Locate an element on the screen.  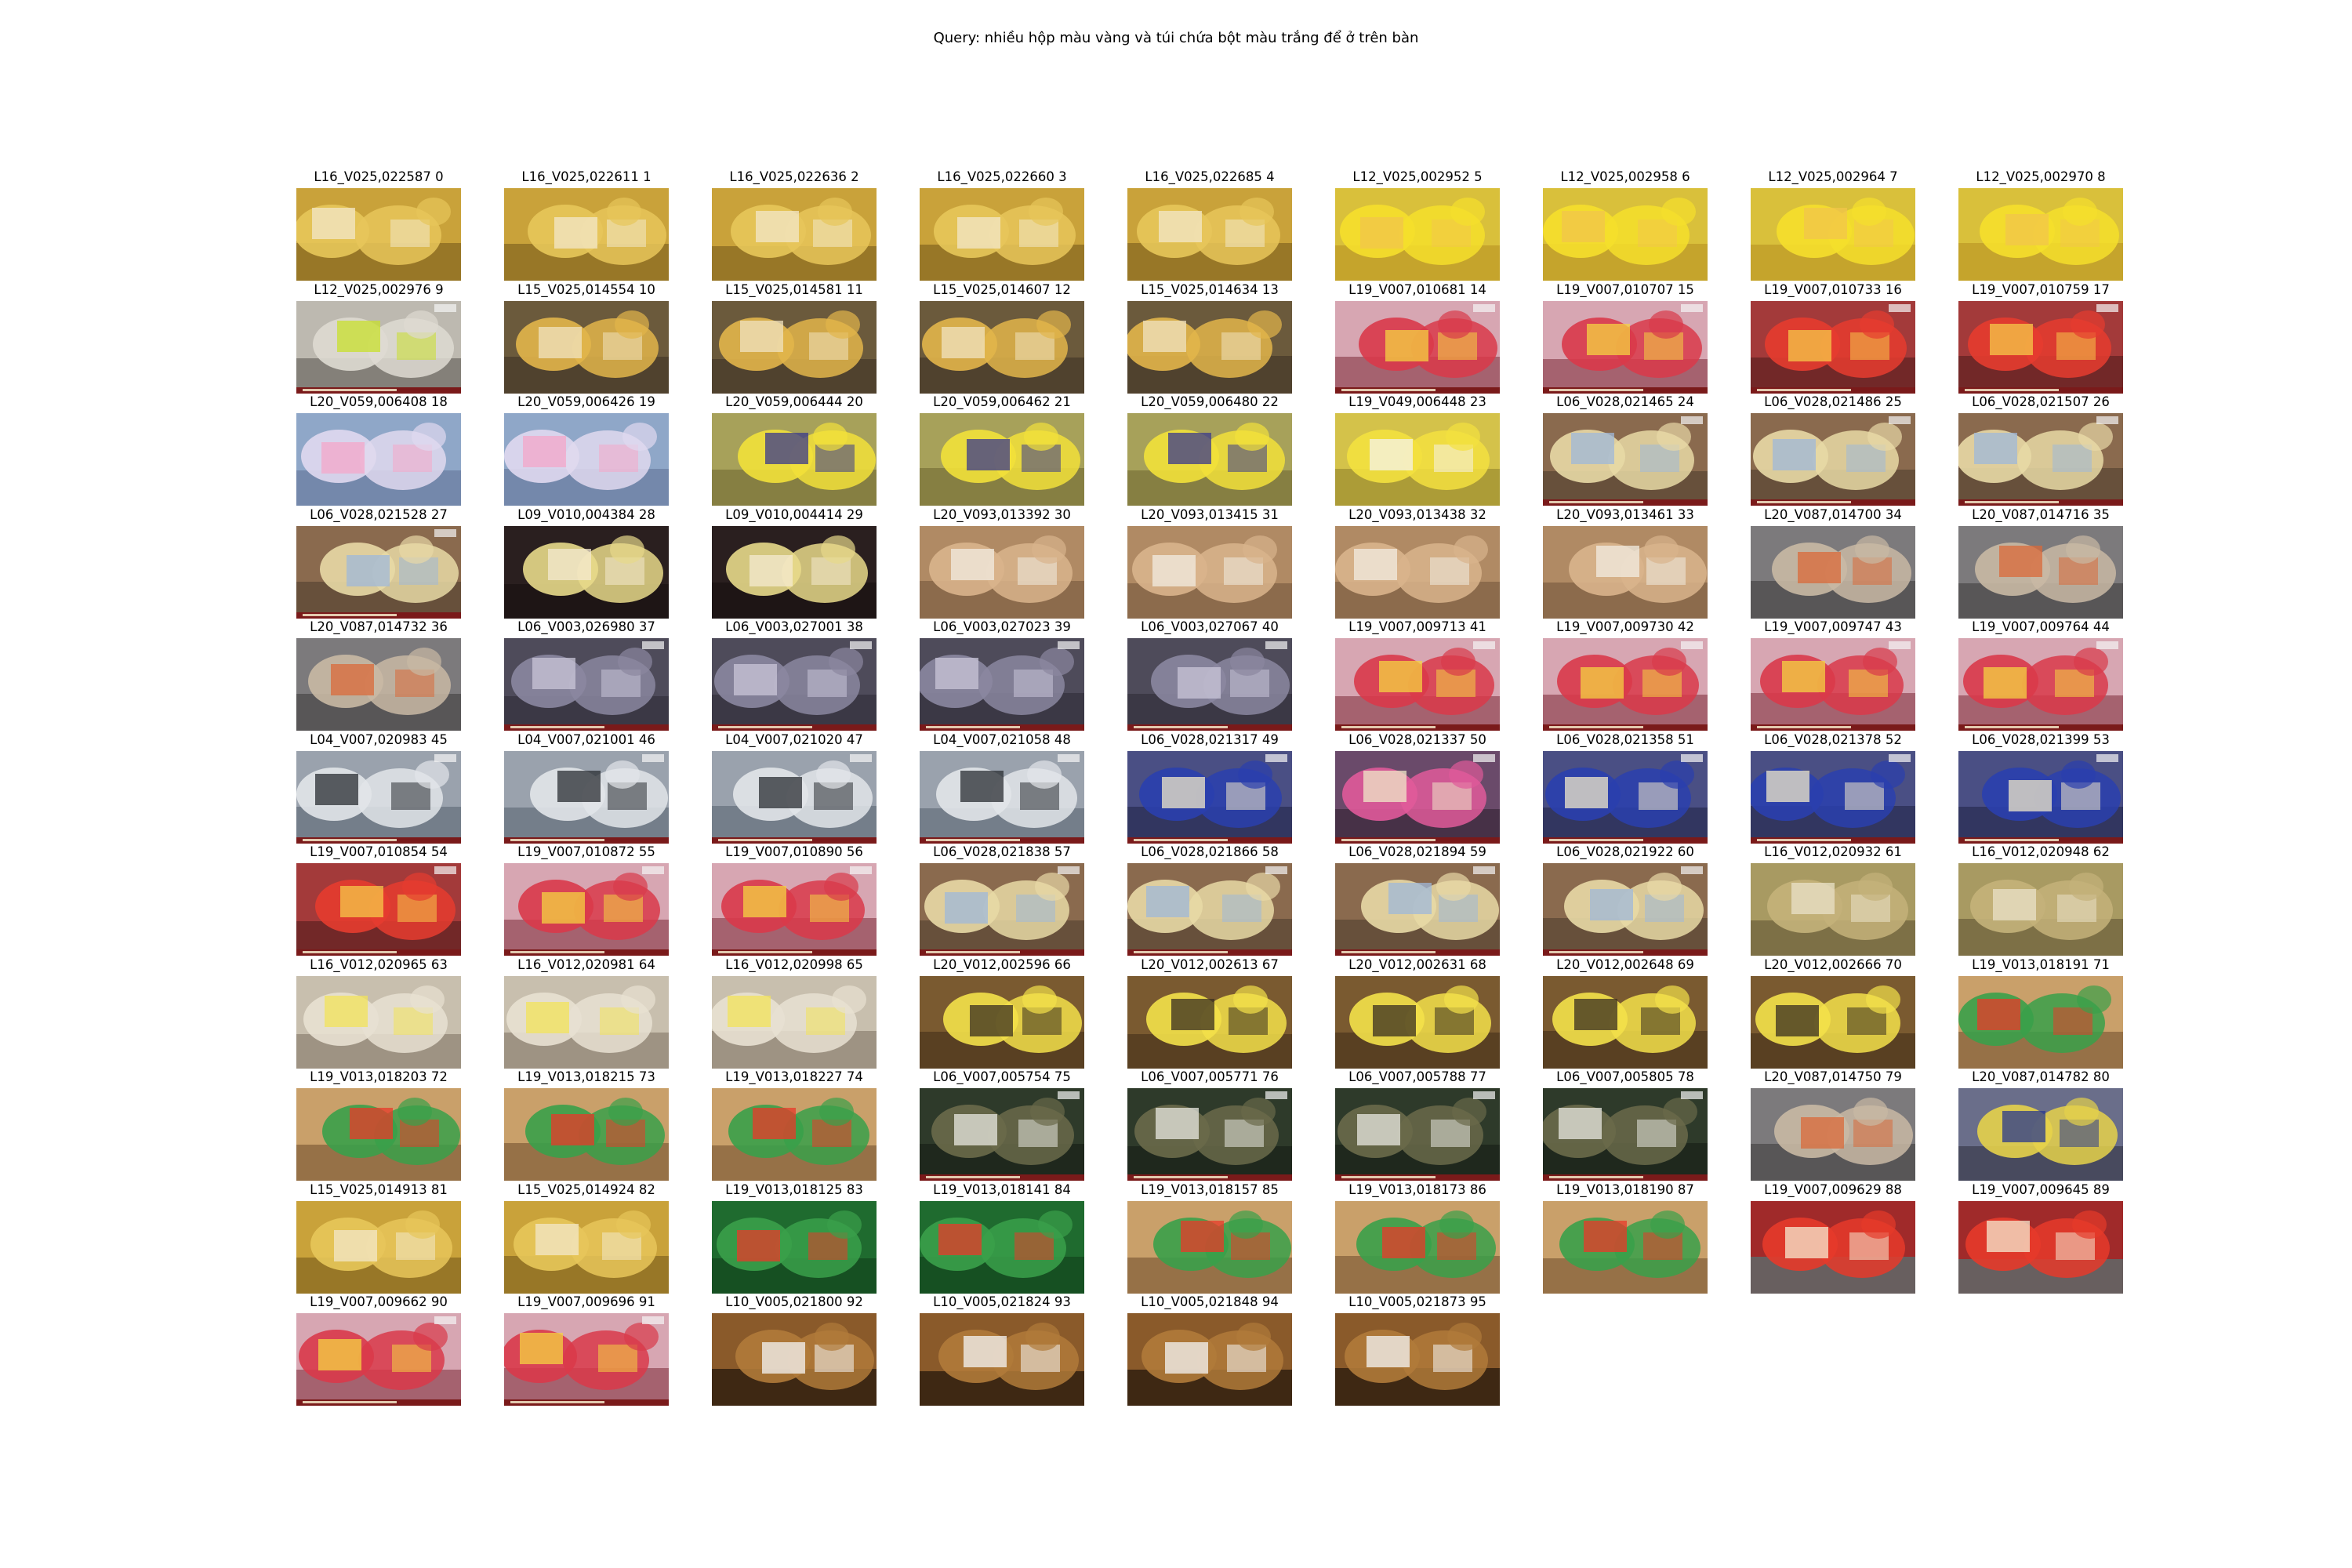
thumbnail-tile: L06_V028,021358 51 is located at coordinates (1626, 788).